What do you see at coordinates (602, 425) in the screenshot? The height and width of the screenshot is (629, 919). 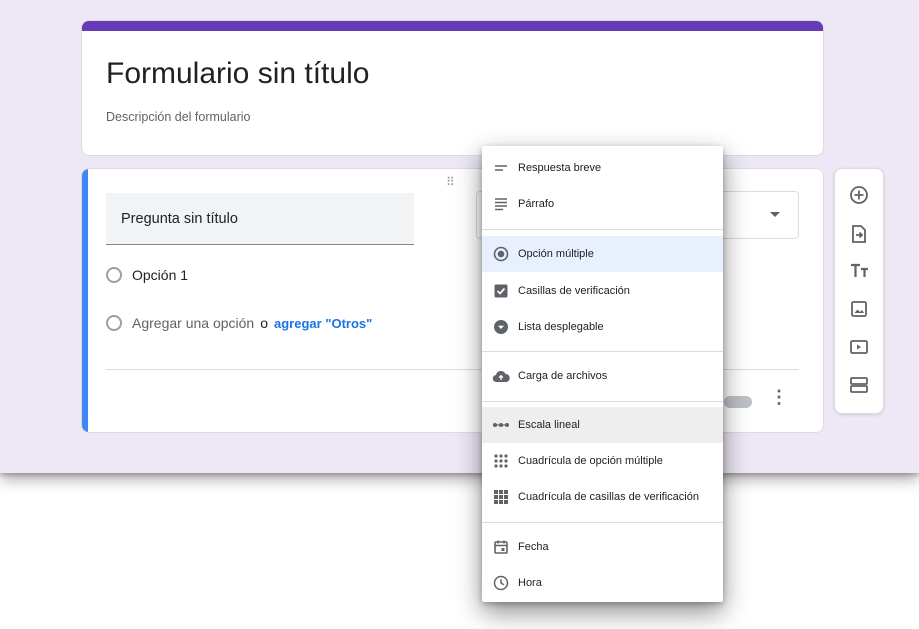 I see `menu-item-linear-scale: Escala lineal` at bounding box center [602, 425].